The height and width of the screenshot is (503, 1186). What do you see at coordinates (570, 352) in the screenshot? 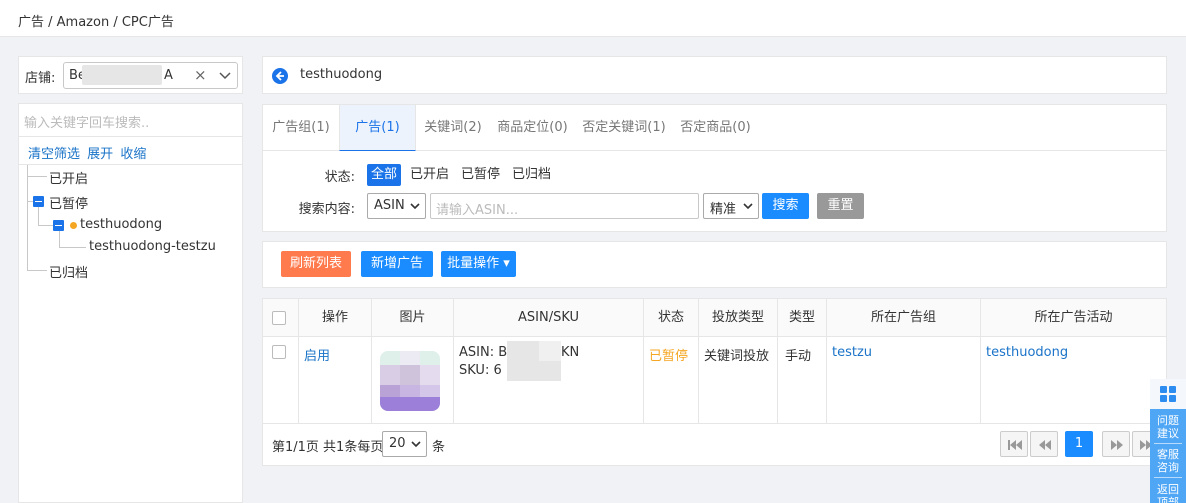
I see `asin-value-end: KN` at bounding box center [570, 352].